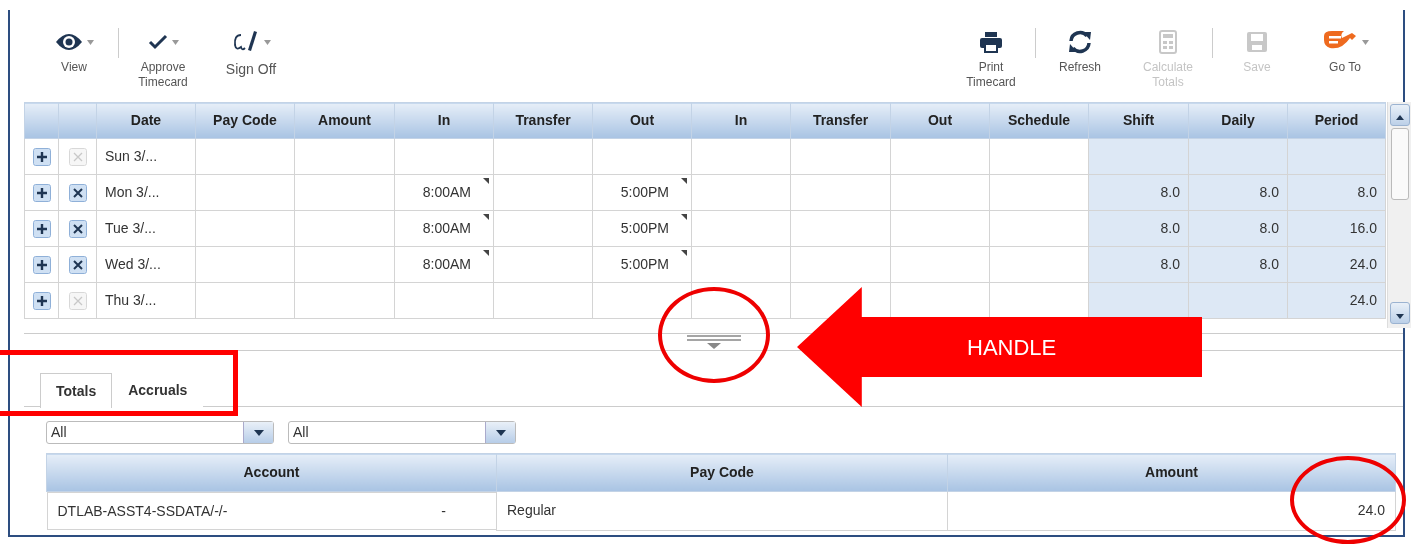  I want to click on toolbar-button: Approve Timecard, so click(163, 57).